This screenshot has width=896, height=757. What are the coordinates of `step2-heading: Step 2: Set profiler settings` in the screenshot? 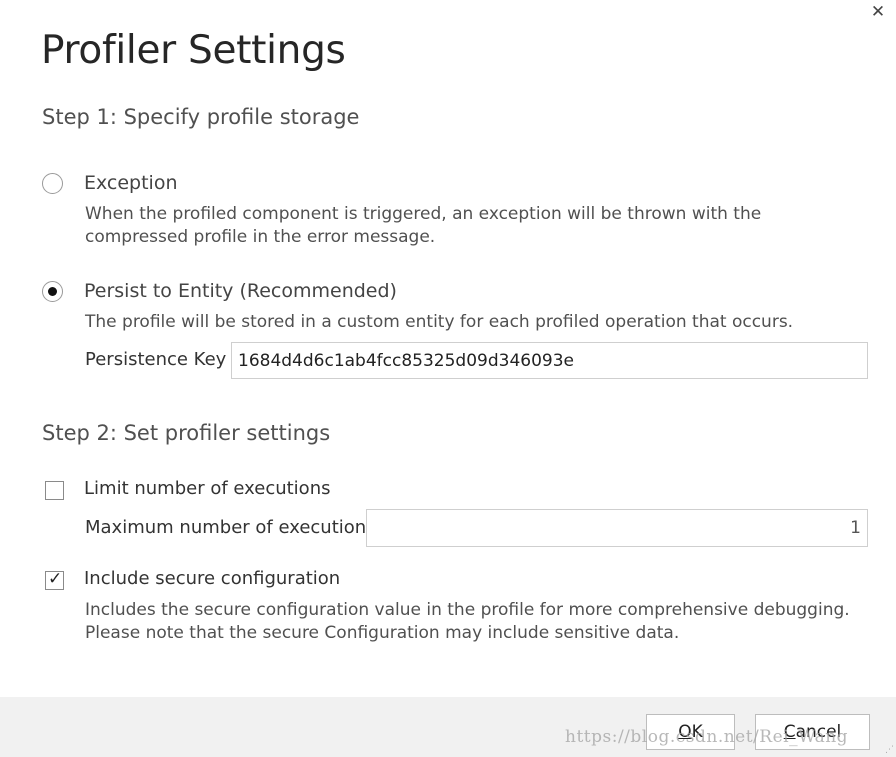 It's located at (186, 433).